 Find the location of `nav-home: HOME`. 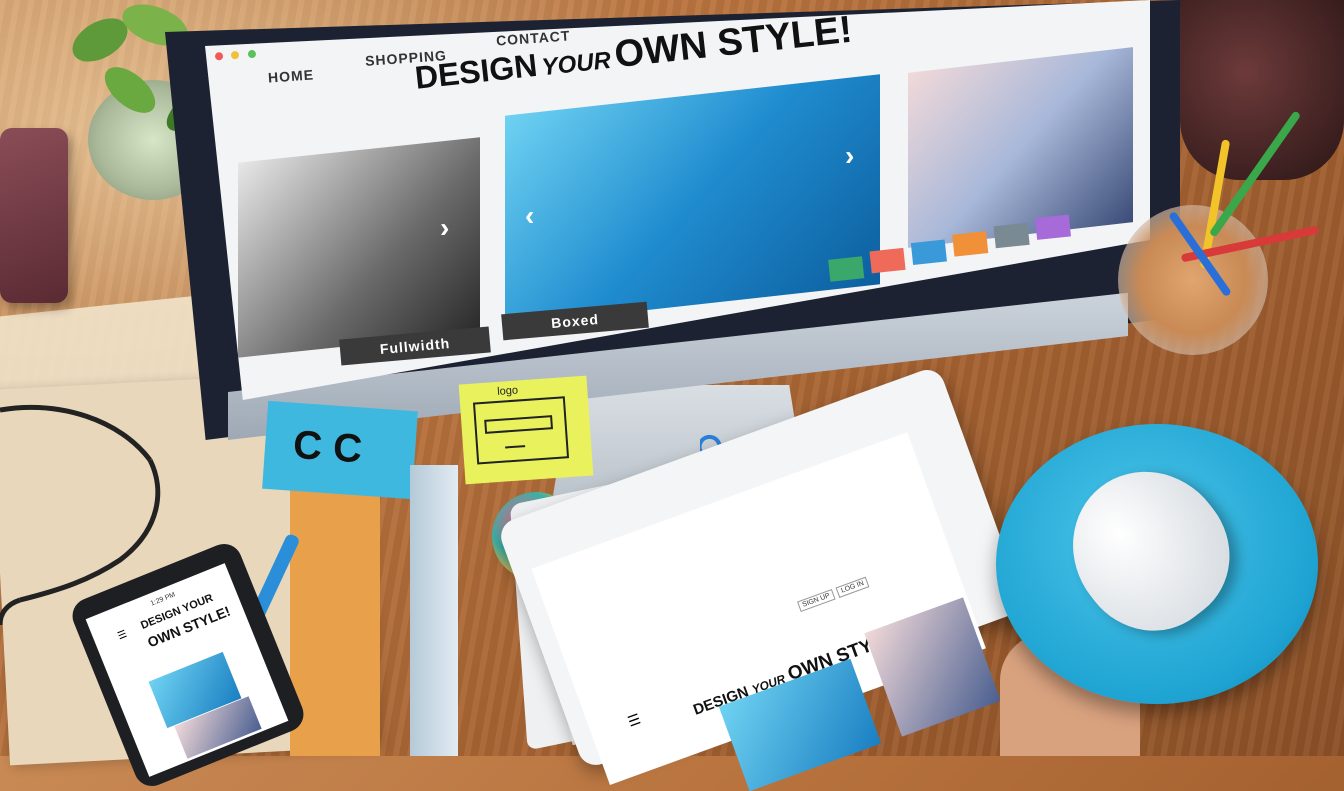

nav-home: HOME is located at coordinates (290, 75).